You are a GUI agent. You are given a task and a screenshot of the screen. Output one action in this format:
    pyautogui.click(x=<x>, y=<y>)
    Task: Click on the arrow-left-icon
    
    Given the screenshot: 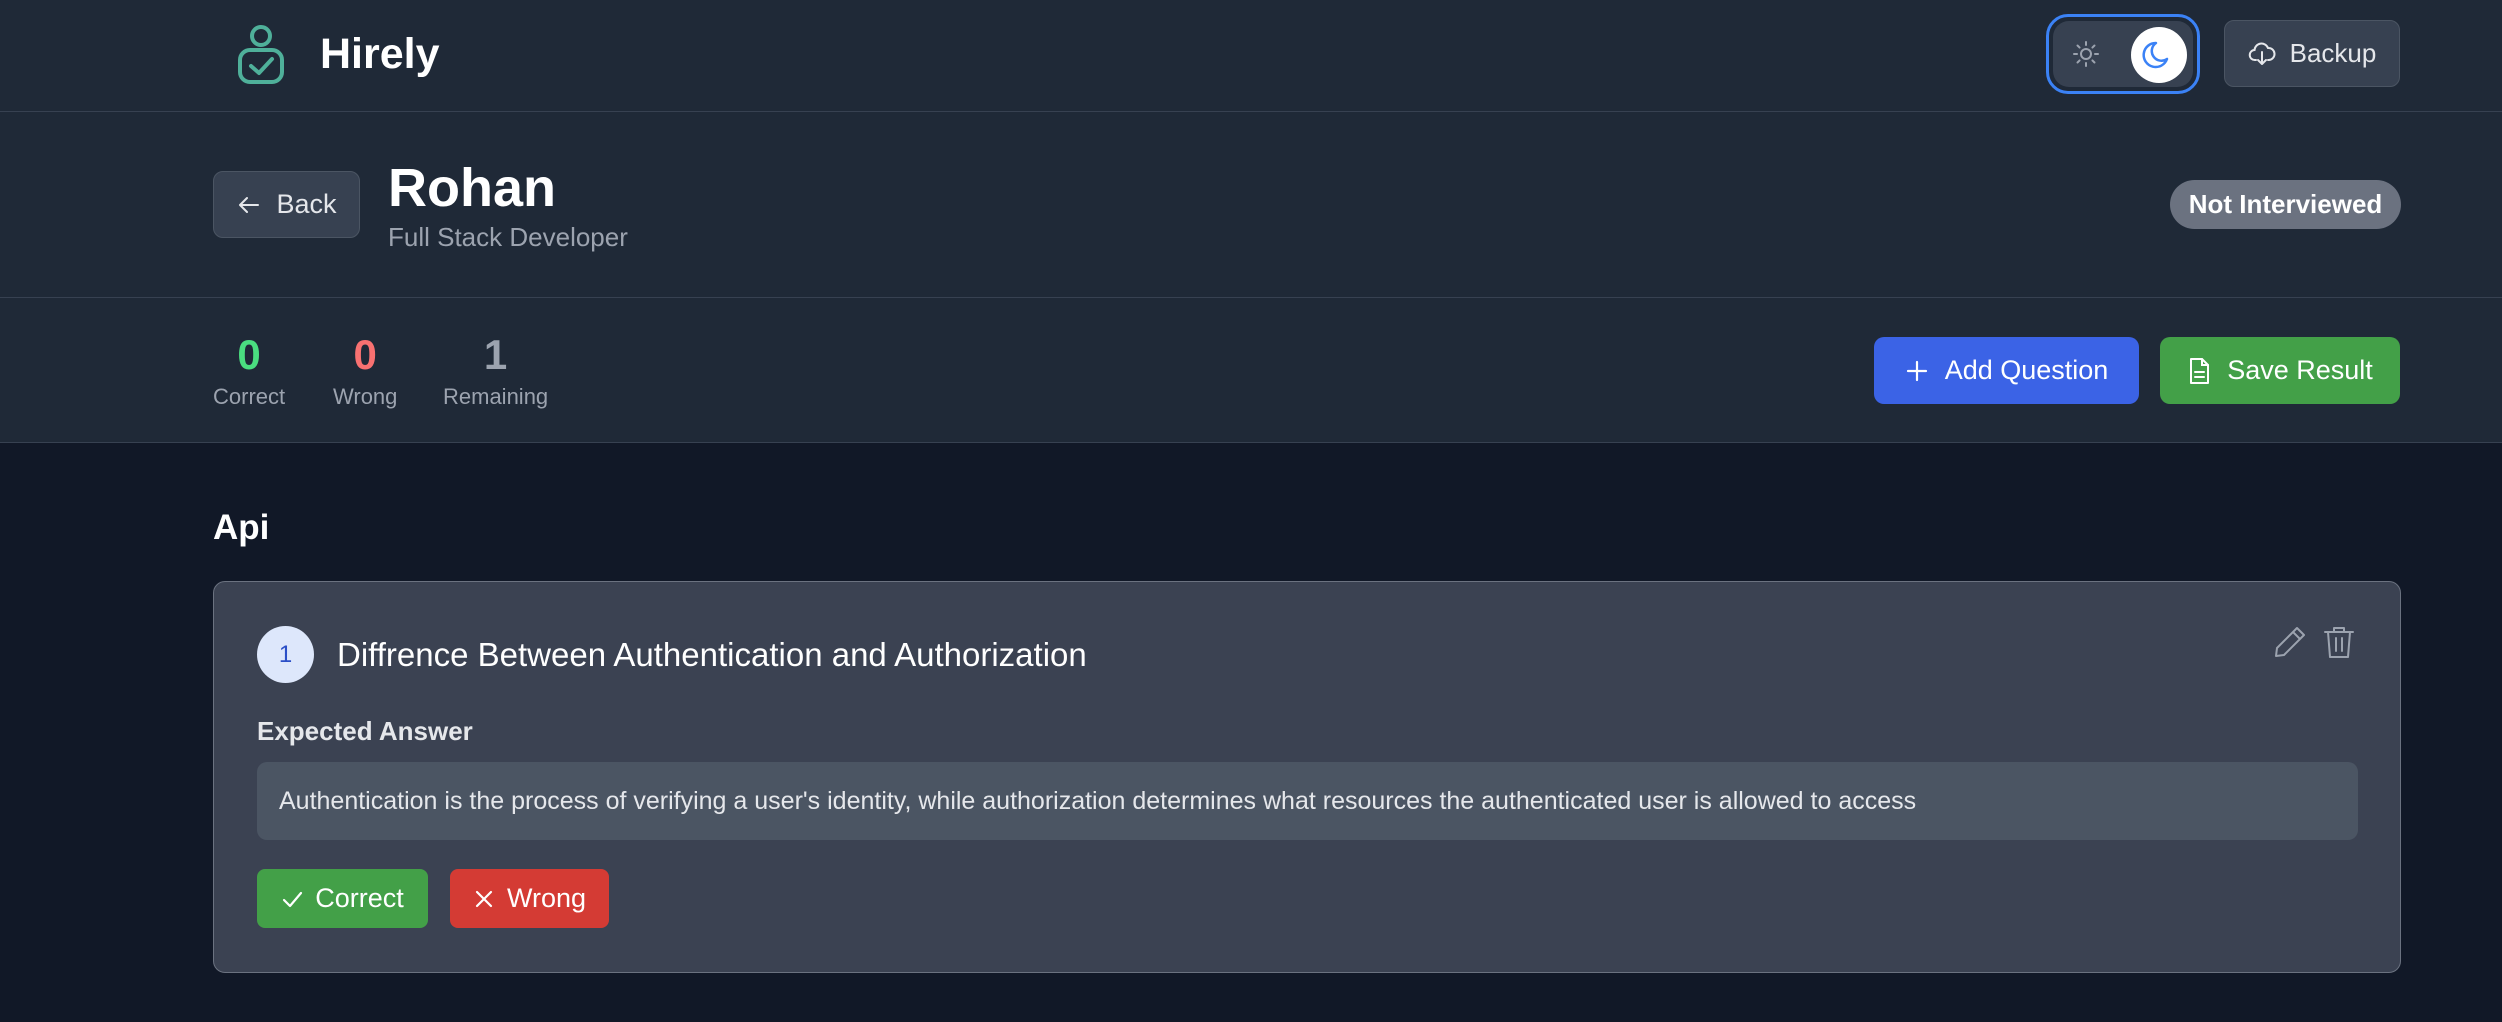 What is the action you would take?
    pyautogui.click(x=249, y=205)
    